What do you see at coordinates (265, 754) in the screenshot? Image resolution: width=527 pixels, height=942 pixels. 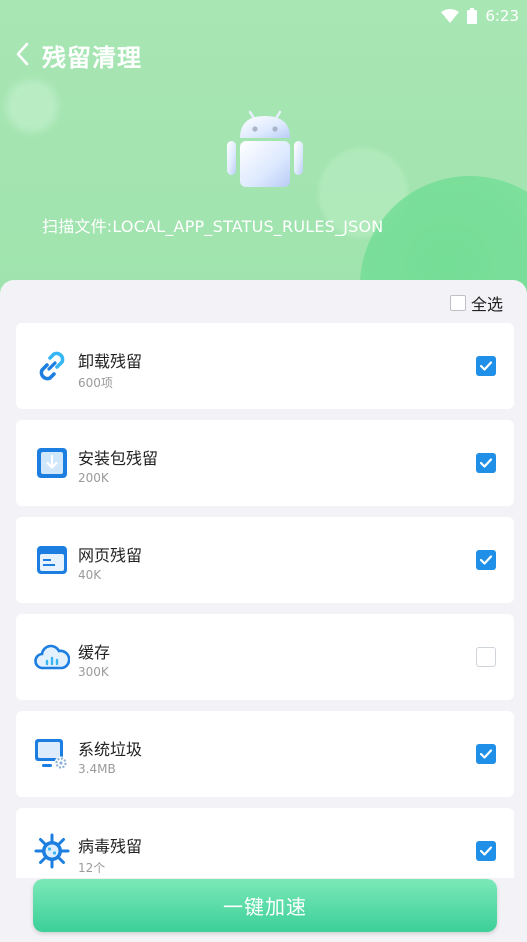 I see `list-item: 系统垃圾 3.4MB` at bounding box center [265, 754].